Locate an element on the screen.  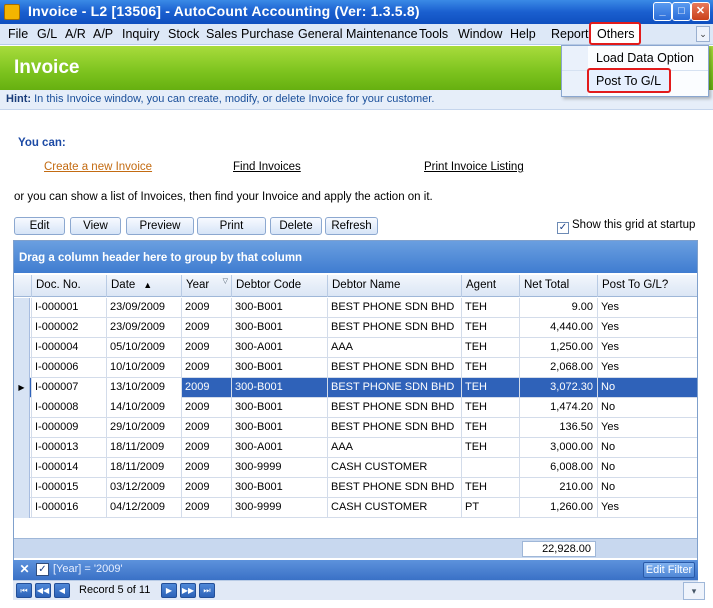
cell-doc-no: I-000015 is located at coordinates (68, 488).